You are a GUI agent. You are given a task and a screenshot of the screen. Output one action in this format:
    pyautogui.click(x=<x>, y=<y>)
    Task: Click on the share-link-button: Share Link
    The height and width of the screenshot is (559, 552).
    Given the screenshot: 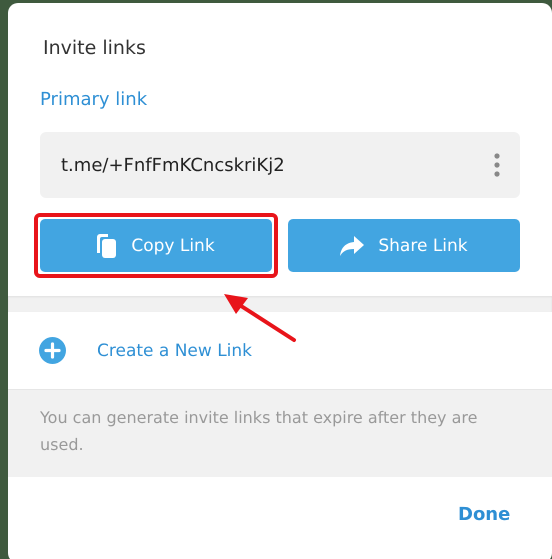 What is the action you would take?
    pyautogui.click(x=404, y=245)
    